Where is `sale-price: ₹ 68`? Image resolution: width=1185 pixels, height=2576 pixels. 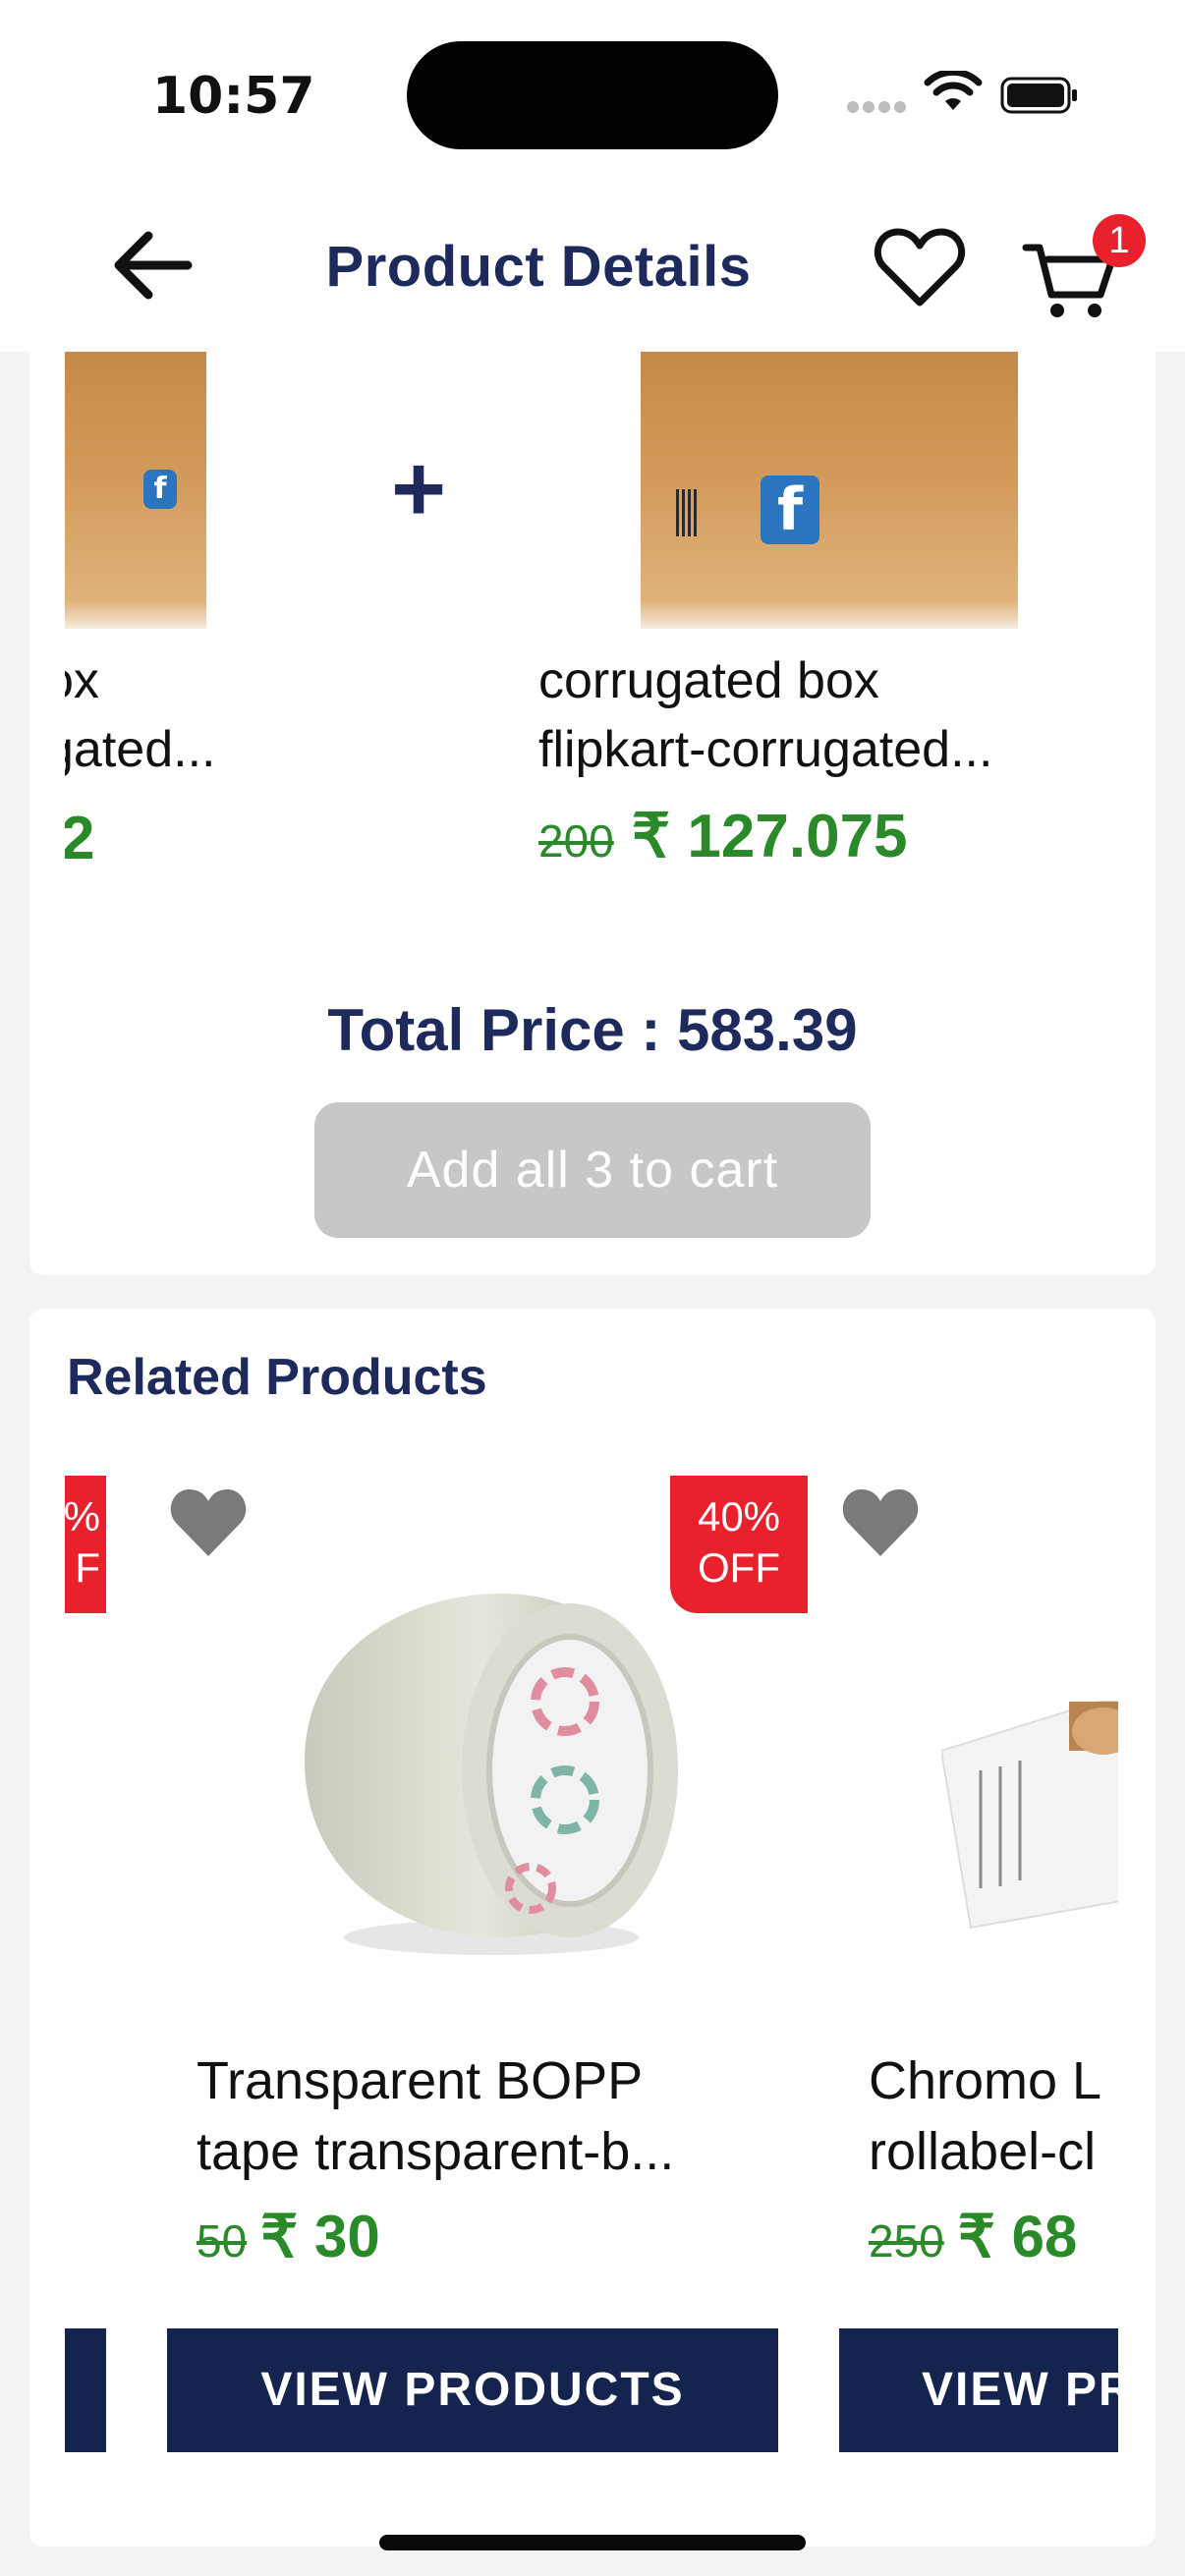
sale-price: ₹ 68 is located at coordinates (1018, 2236).